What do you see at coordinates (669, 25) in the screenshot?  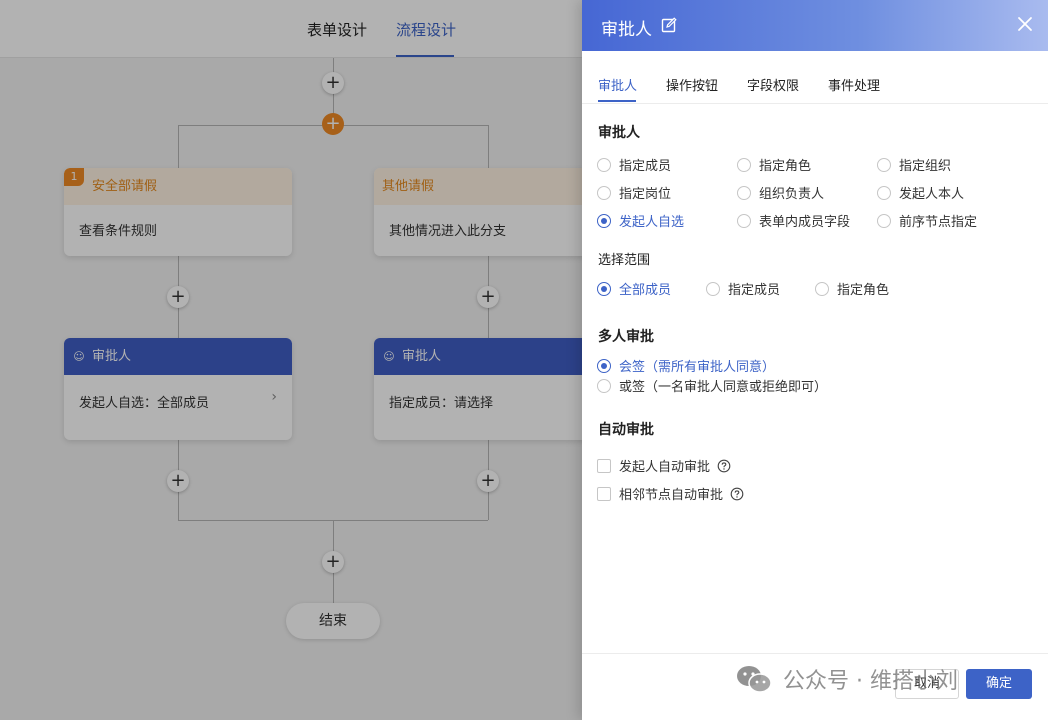 I see `edit-icon` at bounding box center [669, 25].